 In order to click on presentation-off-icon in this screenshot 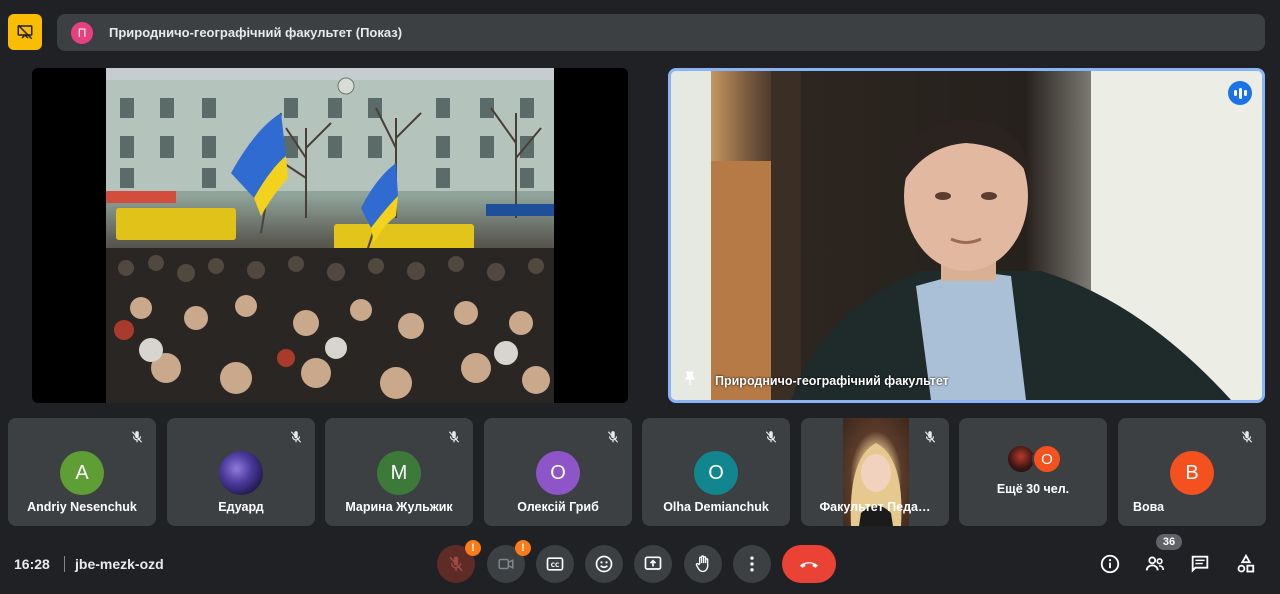, I will do `click(25, 32)`.